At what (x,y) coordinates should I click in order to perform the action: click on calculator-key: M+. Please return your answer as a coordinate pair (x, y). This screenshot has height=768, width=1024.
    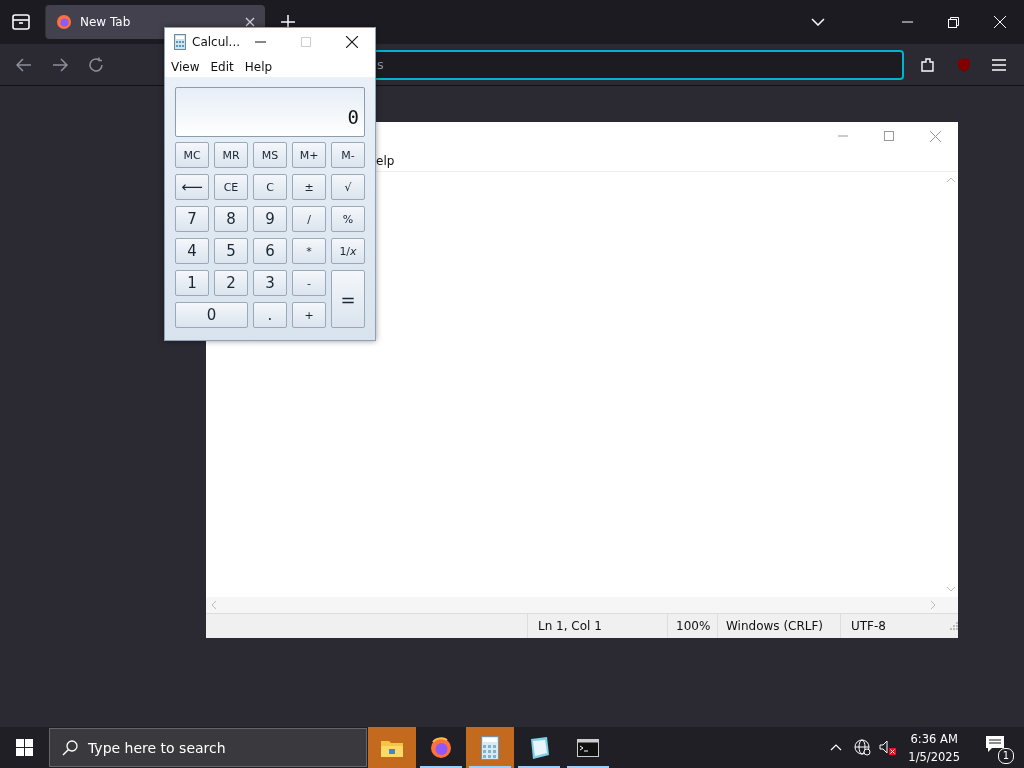
    Looking at the image, I should click on (309, 155).